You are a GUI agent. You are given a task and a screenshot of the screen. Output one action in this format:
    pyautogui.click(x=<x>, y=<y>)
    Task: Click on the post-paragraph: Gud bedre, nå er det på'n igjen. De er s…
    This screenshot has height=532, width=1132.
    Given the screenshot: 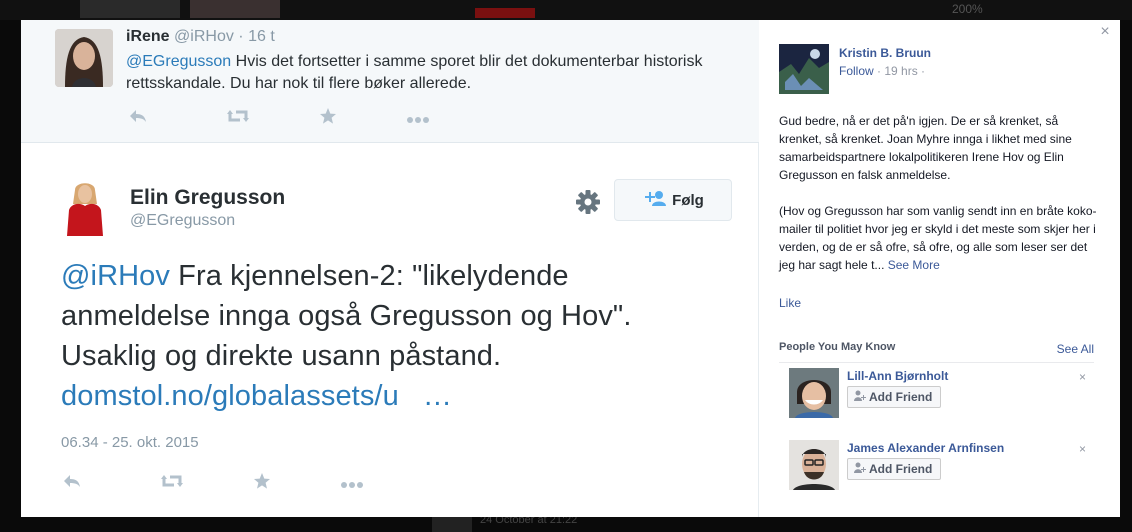 What is the action you would take?
    pyautogui.click(x=925, y=148)
    